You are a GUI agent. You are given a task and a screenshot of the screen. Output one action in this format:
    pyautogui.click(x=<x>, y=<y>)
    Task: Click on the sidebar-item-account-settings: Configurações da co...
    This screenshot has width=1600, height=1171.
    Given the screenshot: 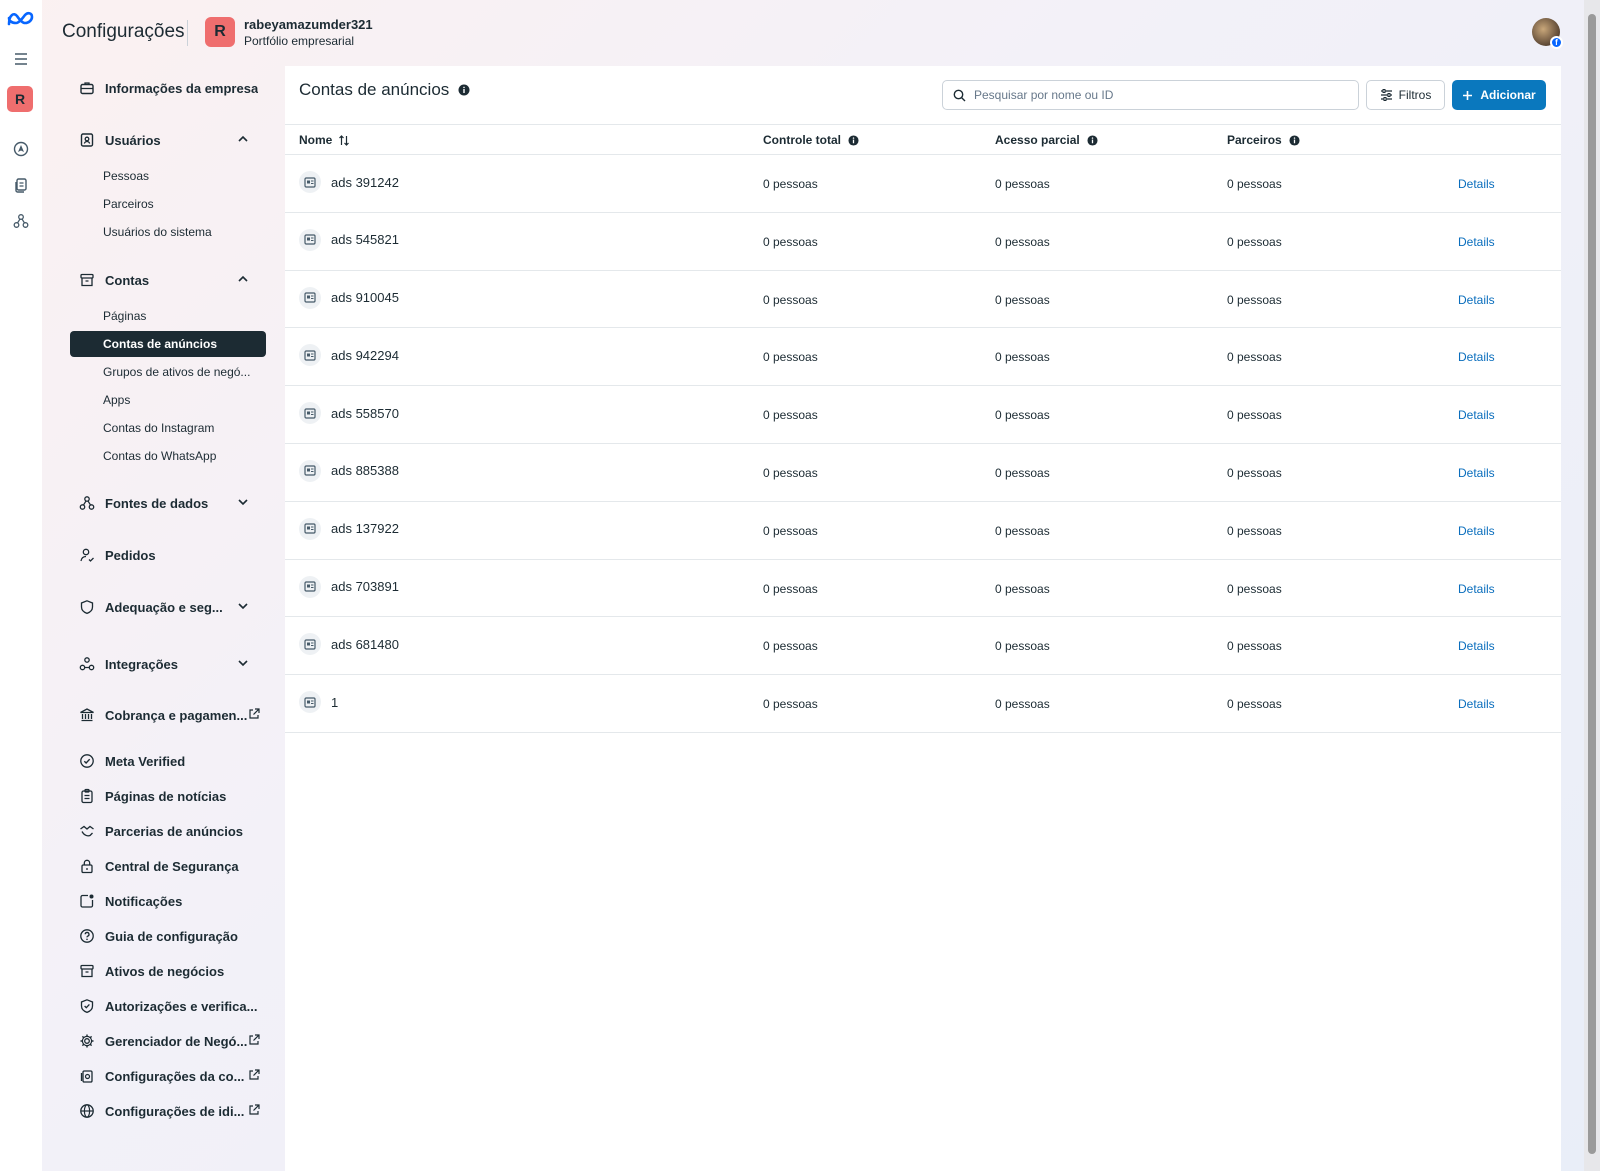 What is the action you would take?
    pyautogui.click(x=168, y=1076)
    